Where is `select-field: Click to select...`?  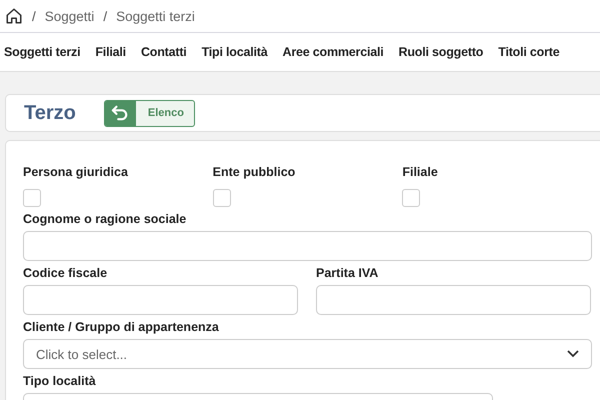
select-field: Click to select... is located at coordinates (307, 354).